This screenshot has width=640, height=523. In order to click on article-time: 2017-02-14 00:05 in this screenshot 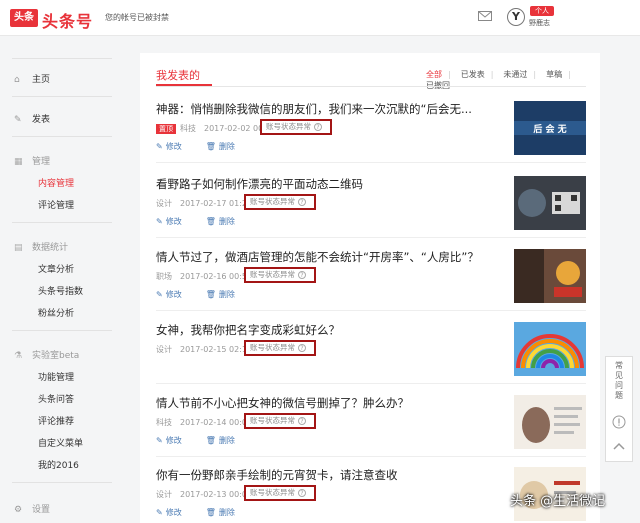, I will do `click(216, 422)`.